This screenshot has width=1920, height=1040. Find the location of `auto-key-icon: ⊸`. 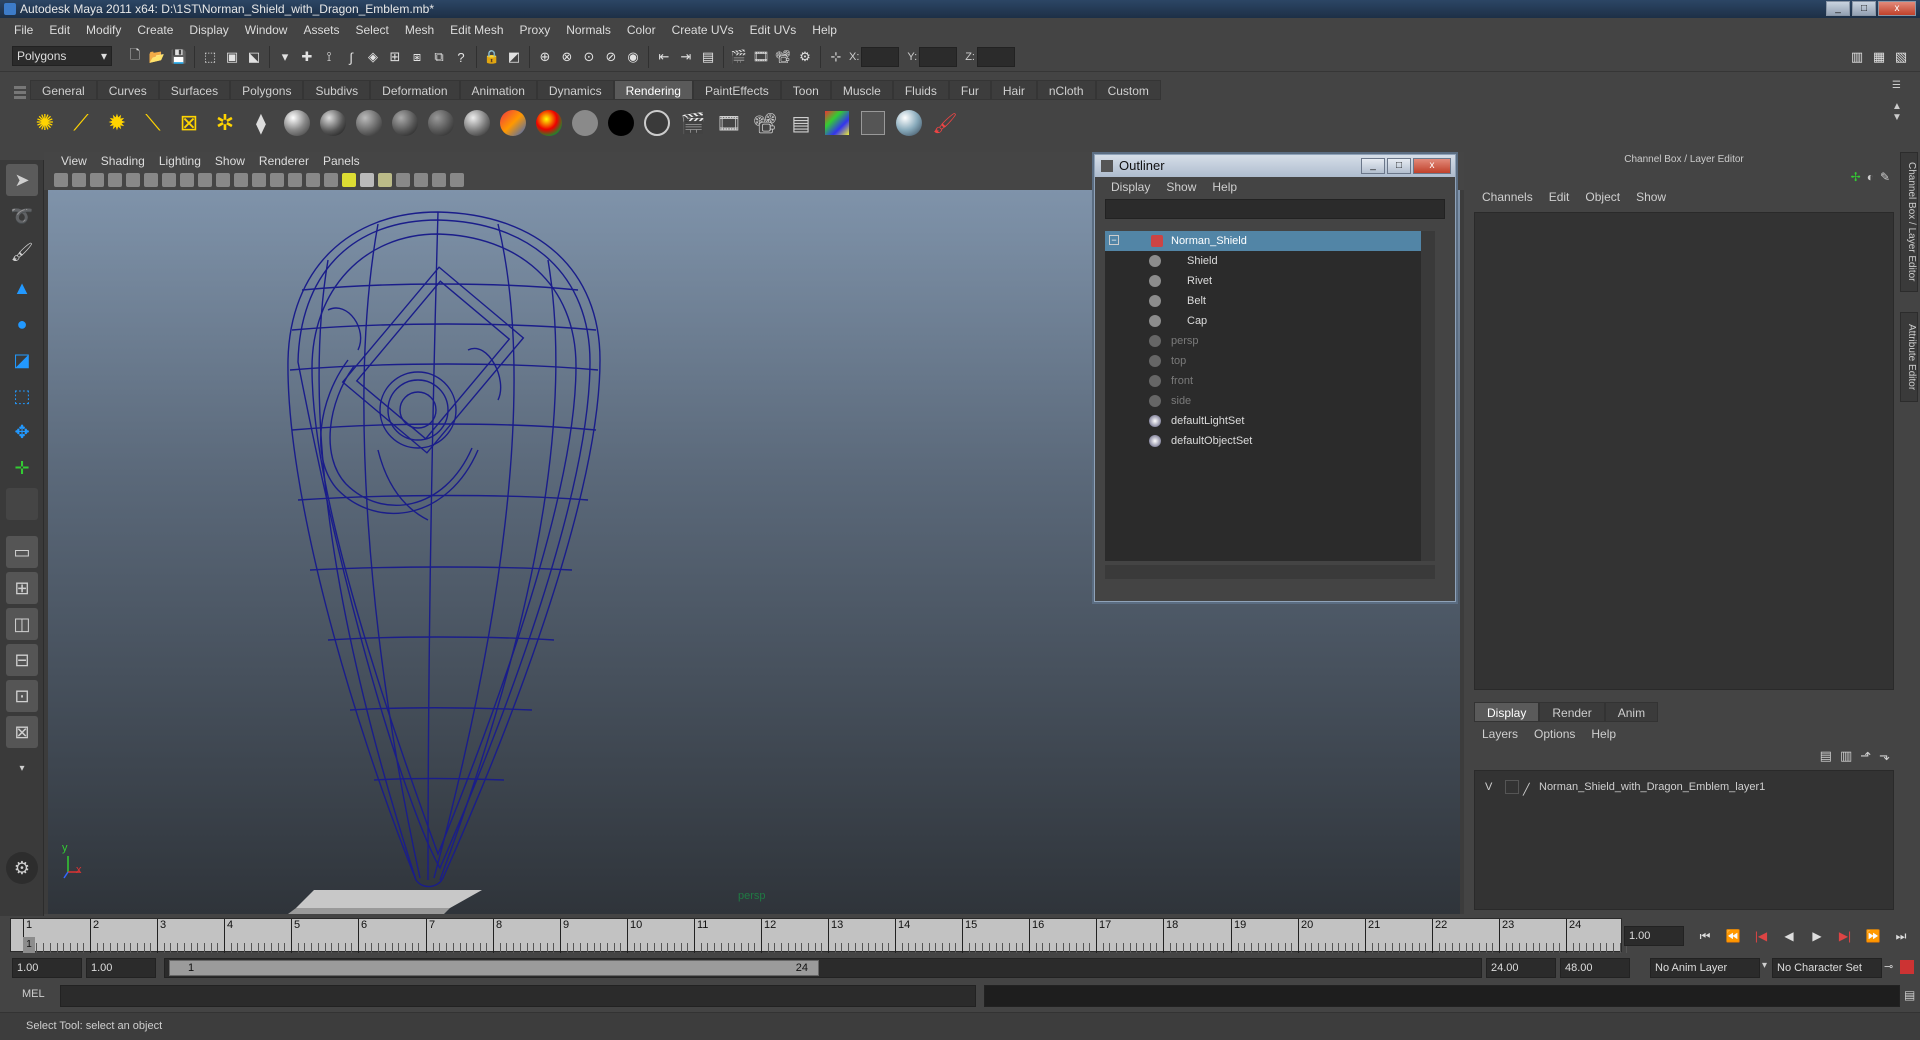

auto-key-icon: ⊸ is located at coordinates (1888, 966).